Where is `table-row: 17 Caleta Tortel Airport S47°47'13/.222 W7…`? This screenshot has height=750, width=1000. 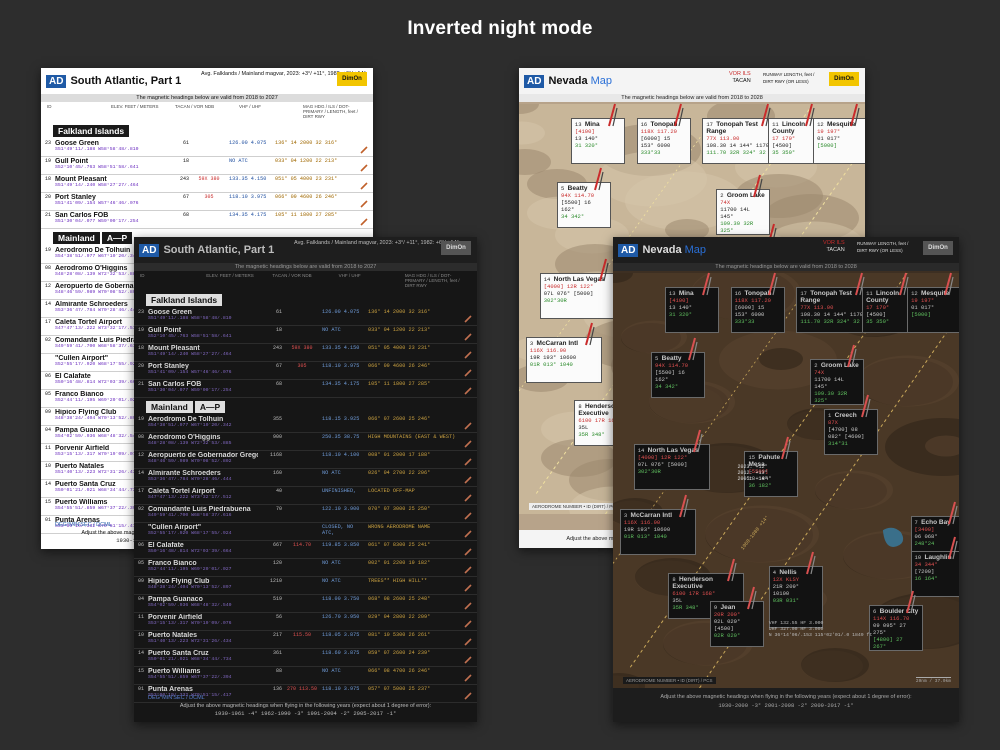
table-row: 17 Caleta Tortel Airport S47°47'13/.222 W7… is located at coordinates (305, 496).